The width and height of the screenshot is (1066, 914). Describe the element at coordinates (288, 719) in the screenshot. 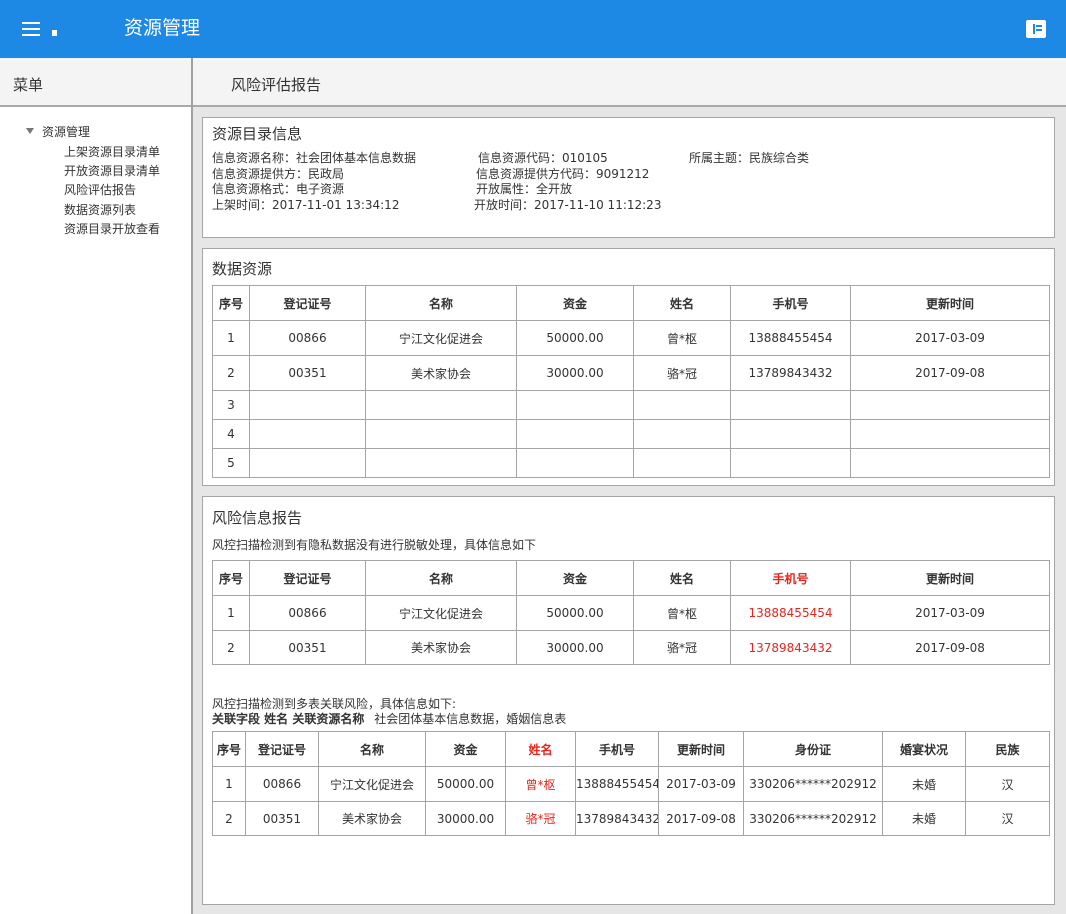

I see `association-fields-label: 关联字段 姓名 关联资源名称` at that location.